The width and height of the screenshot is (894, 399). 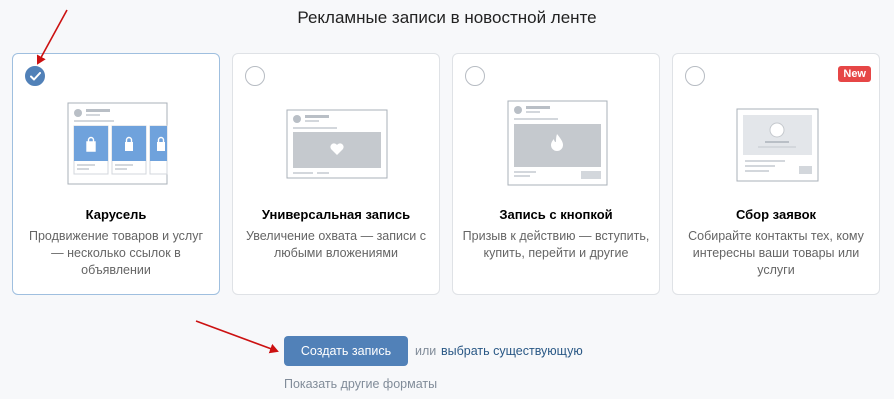 I want to click on lead-form-icon, so click(x=777, y=145).